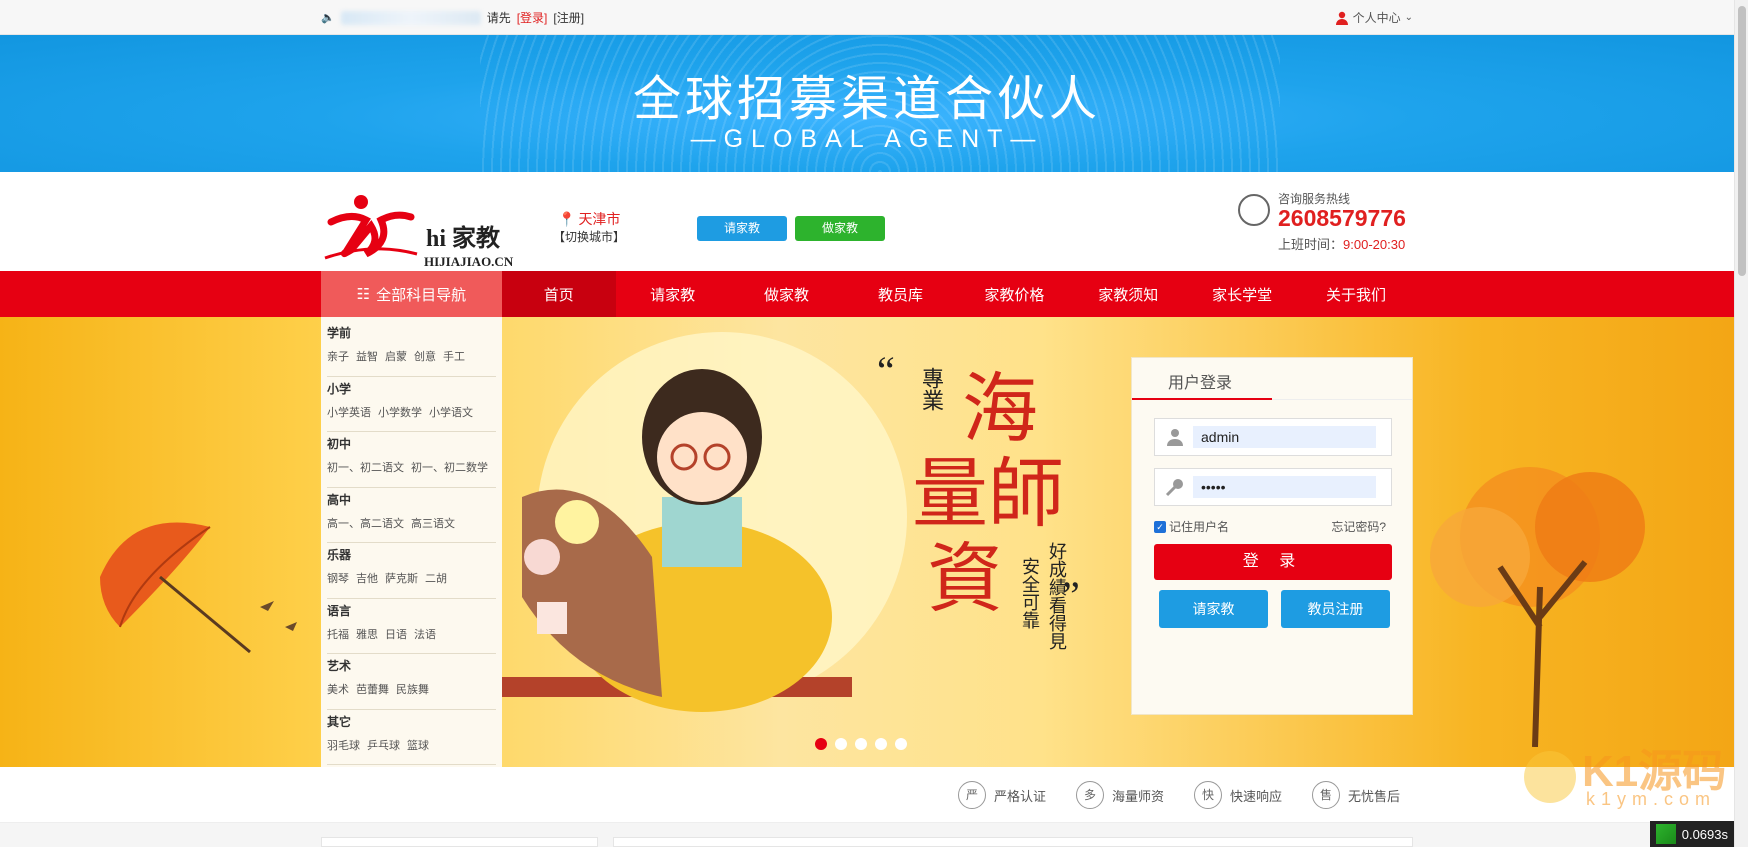  Describe the element at coordinates (1311, 244) in the screenshot. I see `work-hours-label: 上班时间：` at that location.